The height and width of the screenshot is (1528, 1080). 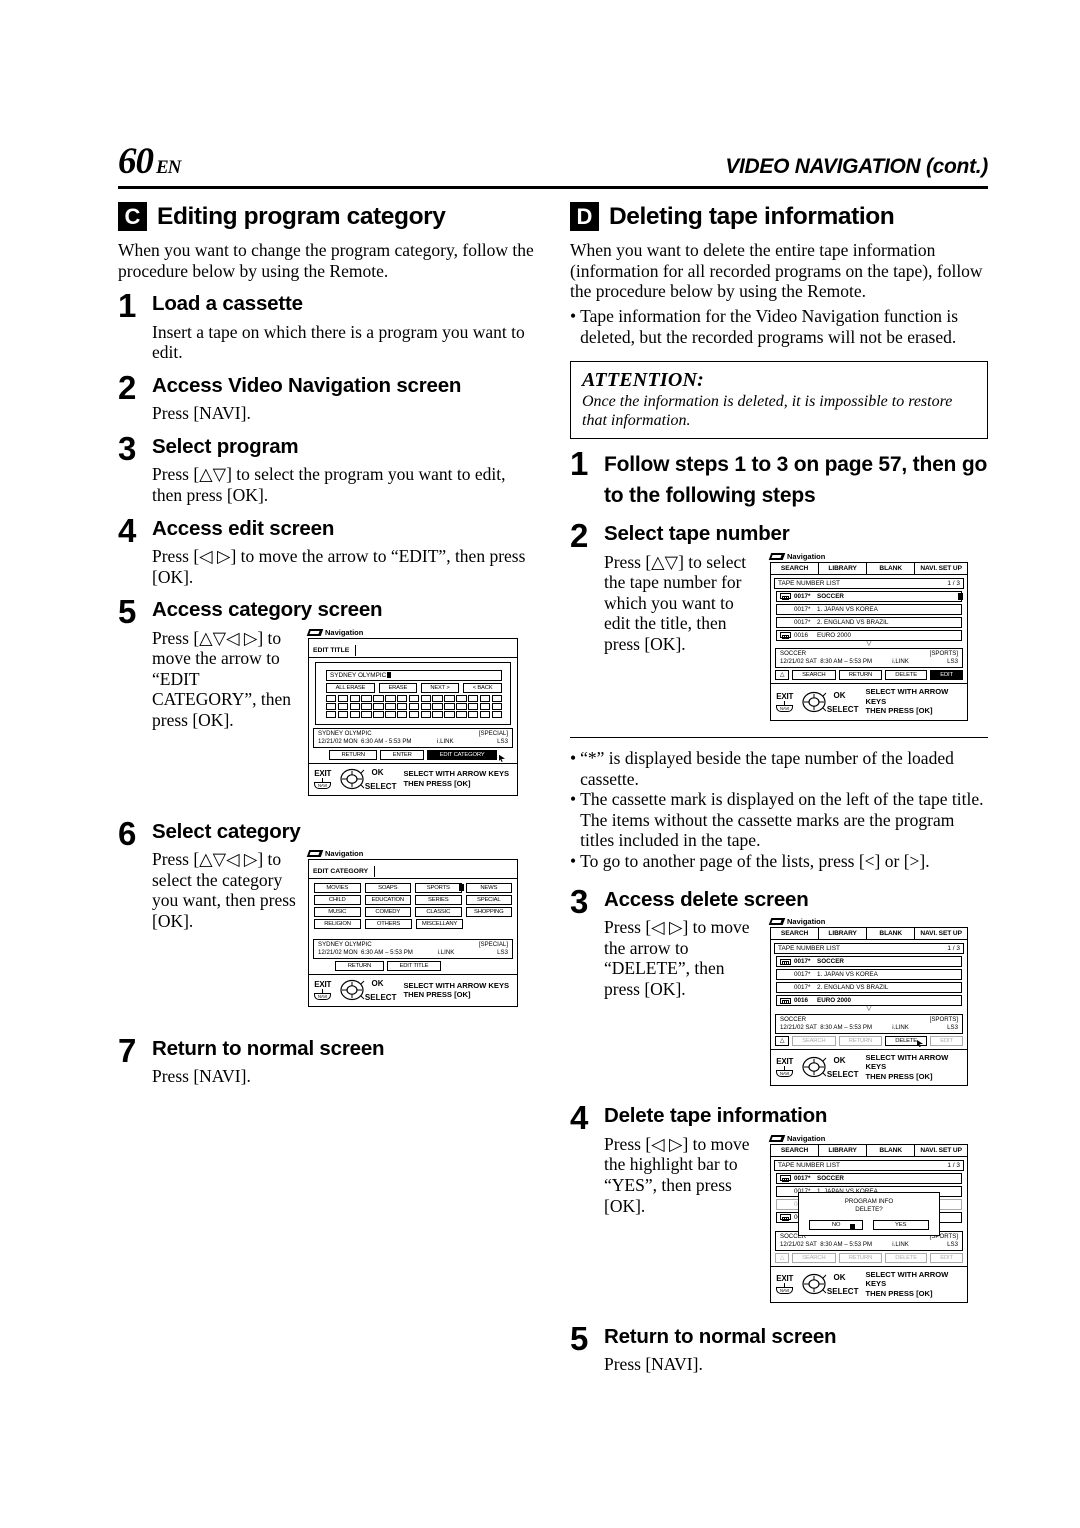 I want to click on back-page-button: < BACK, so click(x=483, y=687).